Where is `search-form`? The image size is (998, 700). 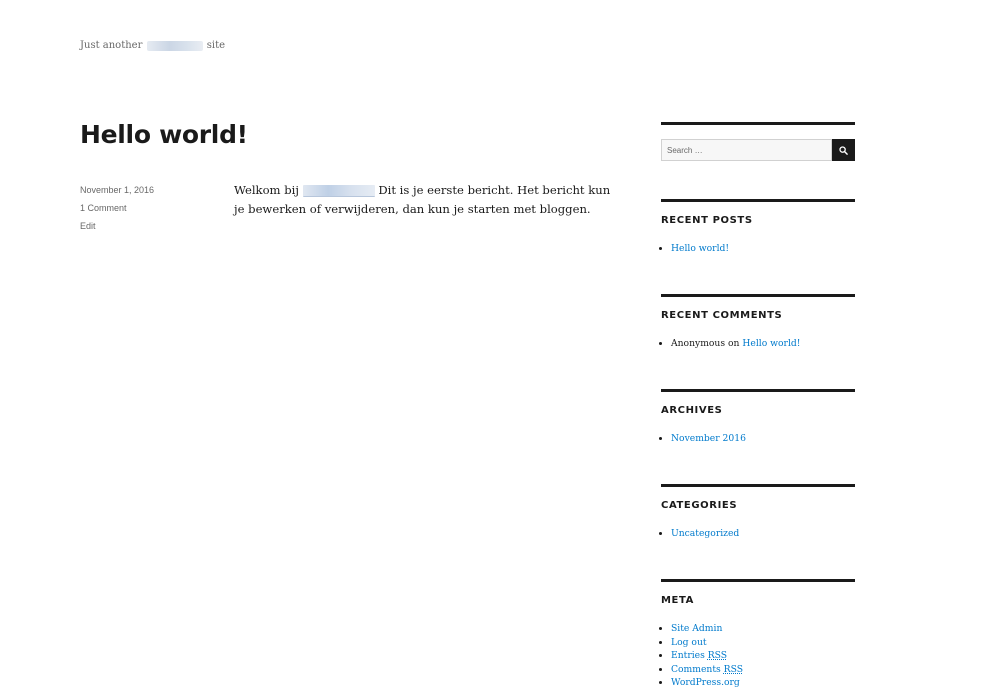
search-form is located at coordinates (758, 150).